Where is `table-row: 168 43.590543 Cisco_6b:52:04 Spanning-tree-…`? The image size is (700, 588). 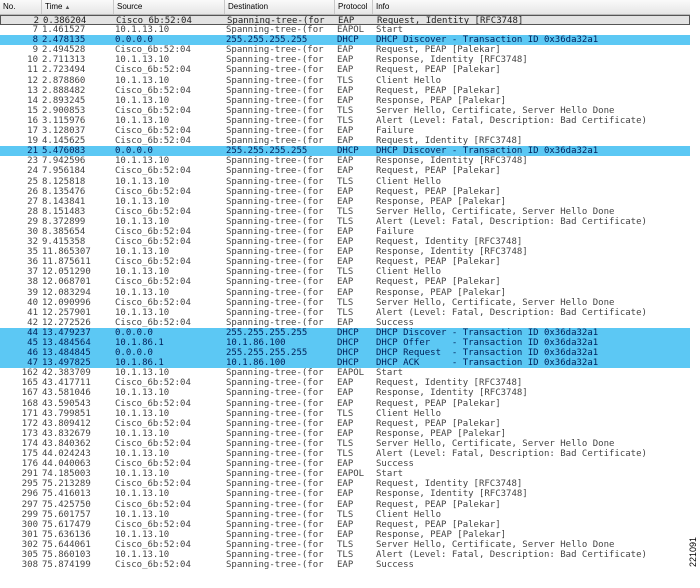
table-row: 168 43.590543 Cisco_6b:52:04 Spanning-tree-… is located at coordinates (345, 404).